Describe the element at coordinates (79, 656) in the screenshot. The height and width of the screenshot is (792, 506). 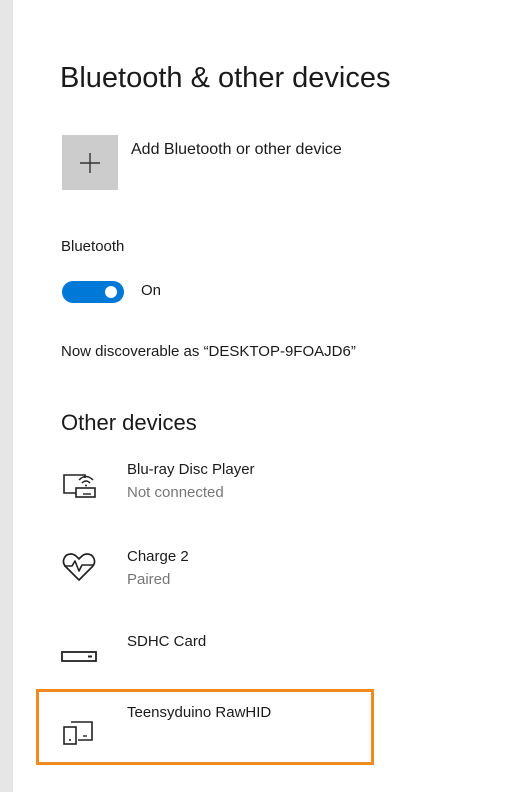
I see `card-reader-icon` at that location.